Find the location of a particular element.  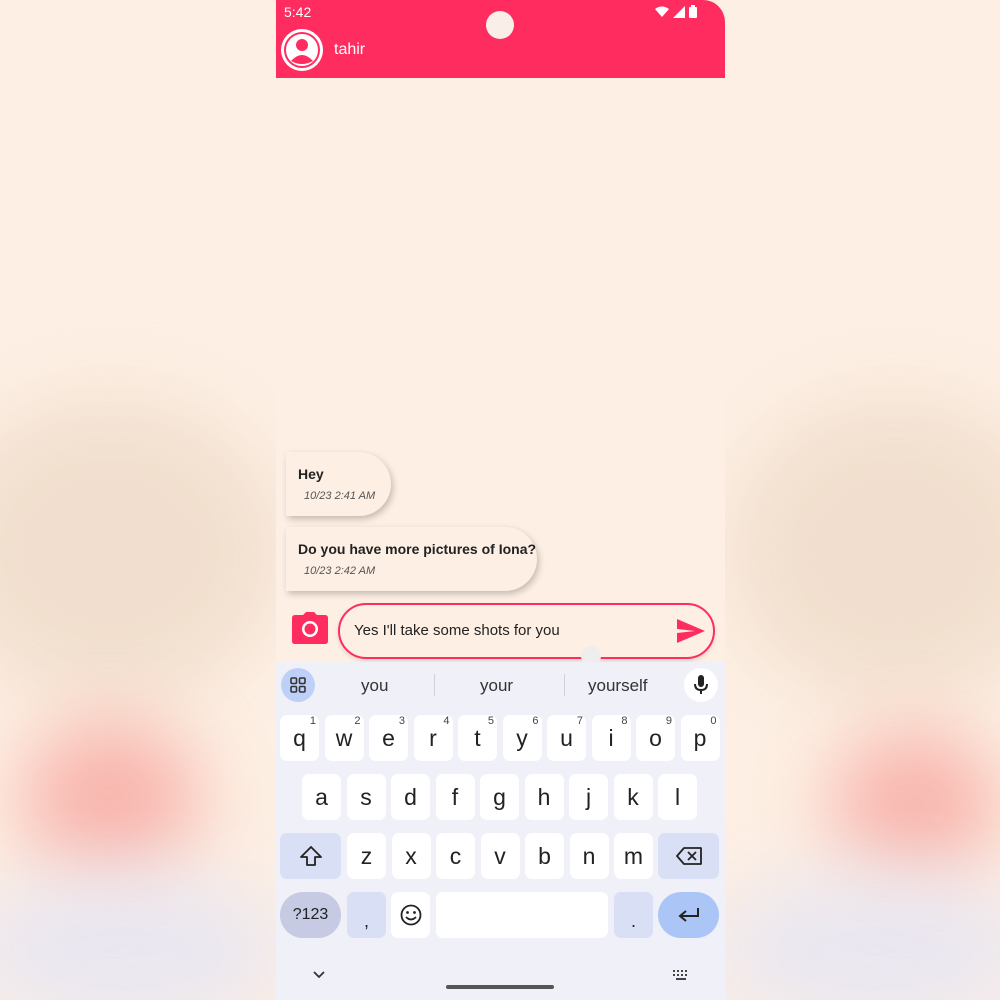

emoji-icon is located at coordinates (410, 915).